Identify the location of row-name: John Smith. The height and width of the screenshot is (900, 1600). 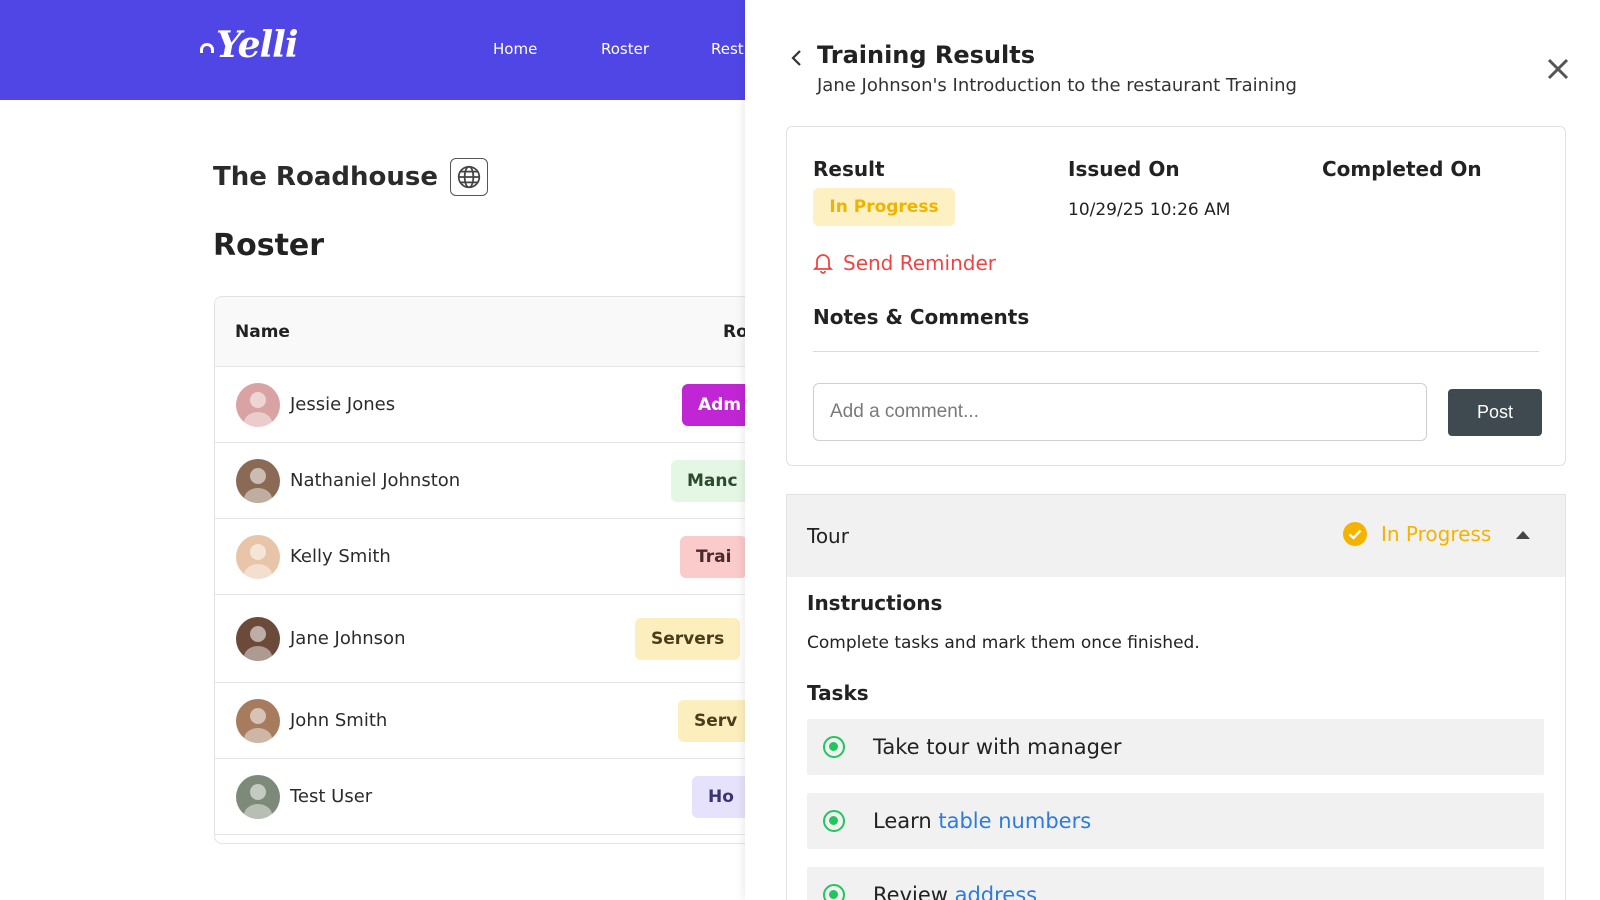
(339, 720).